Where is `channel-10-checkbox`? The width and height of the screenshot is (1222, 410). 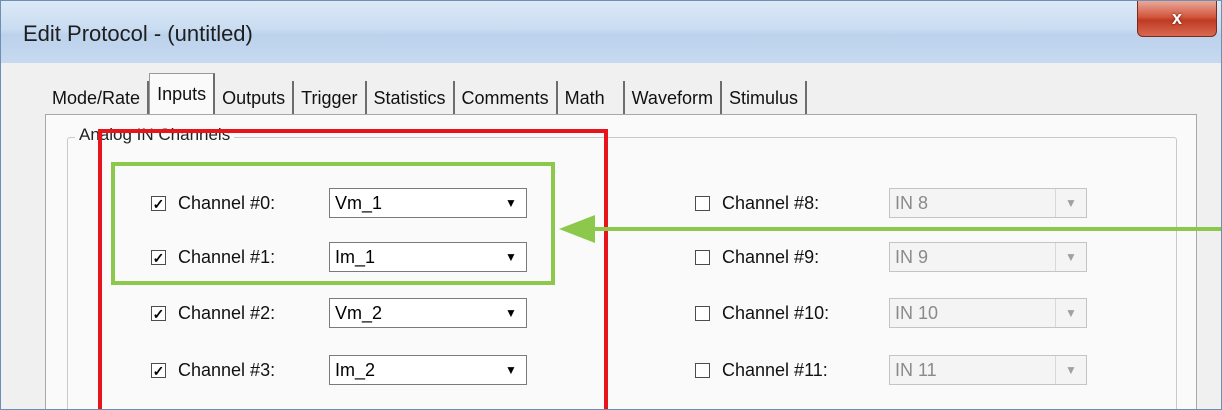 channel-10-checkbox is located at coordinates (702, 313).